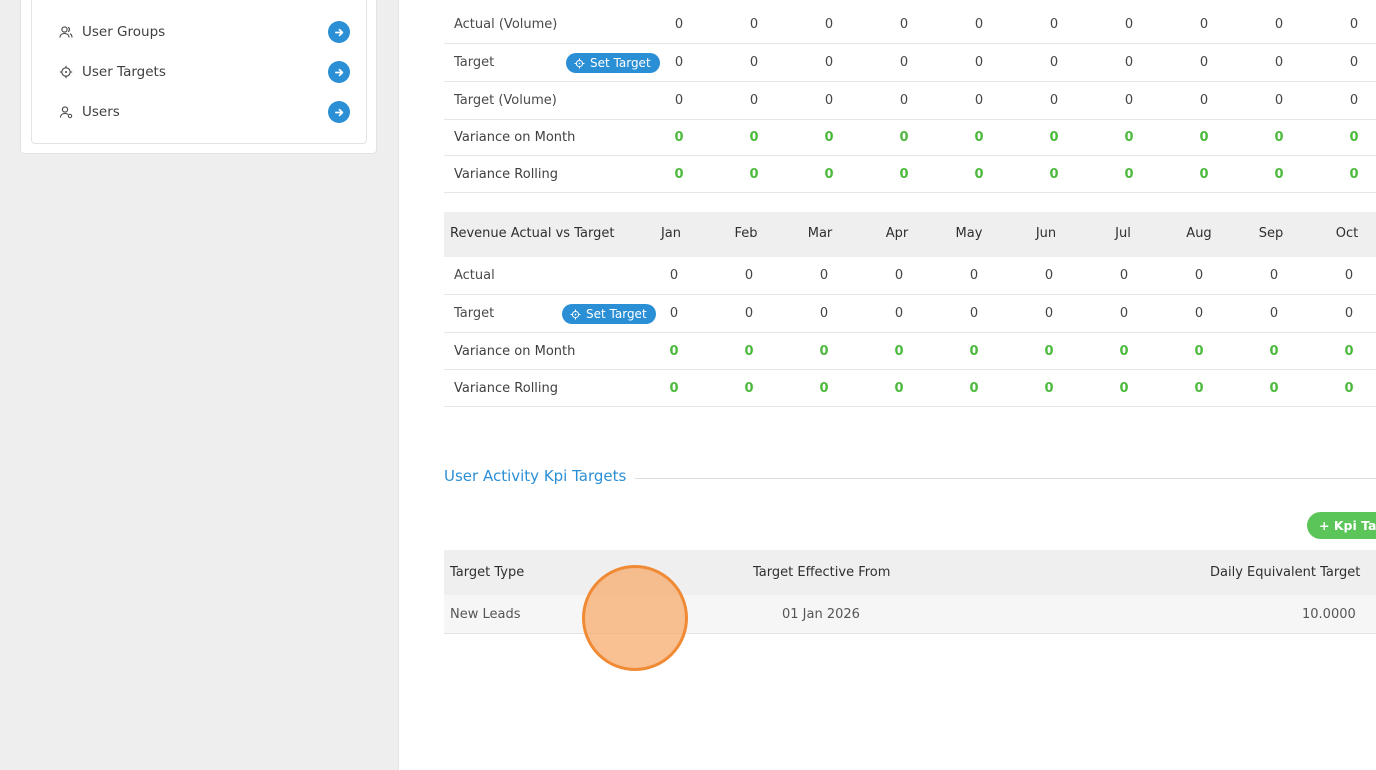 The image size is (1376, 770). Describe the element at coordinates (199, 112) in the screenshot. I see `sidebar-item-users: Users` at that location.